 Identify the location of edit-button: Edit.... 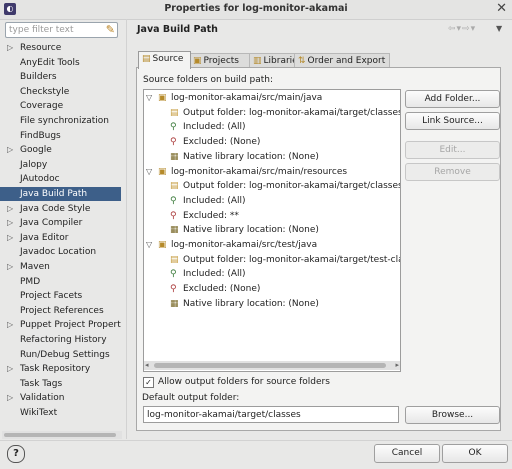
(452, 150).